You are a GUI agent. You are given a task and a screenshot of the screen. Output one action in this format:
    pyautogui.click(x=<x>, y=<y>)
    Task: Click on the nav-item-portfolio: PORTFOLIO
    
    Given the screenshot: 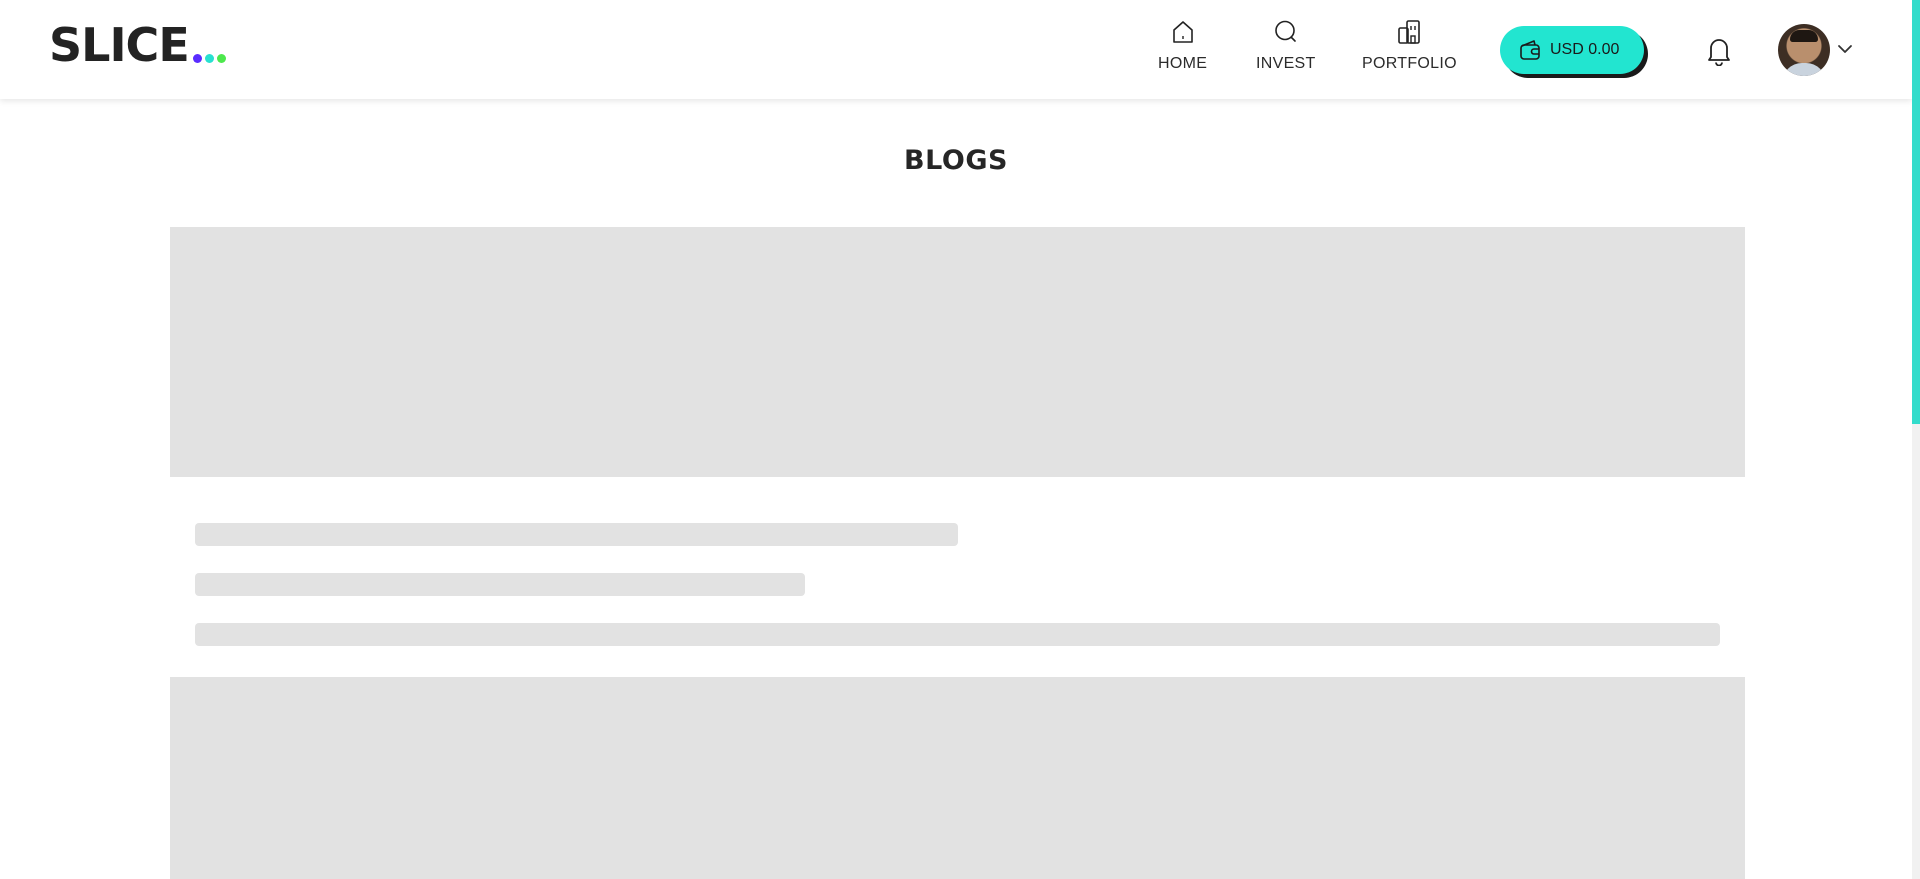 What is the action you would take?
    pyautogui.click(x=1409, y=45)
    